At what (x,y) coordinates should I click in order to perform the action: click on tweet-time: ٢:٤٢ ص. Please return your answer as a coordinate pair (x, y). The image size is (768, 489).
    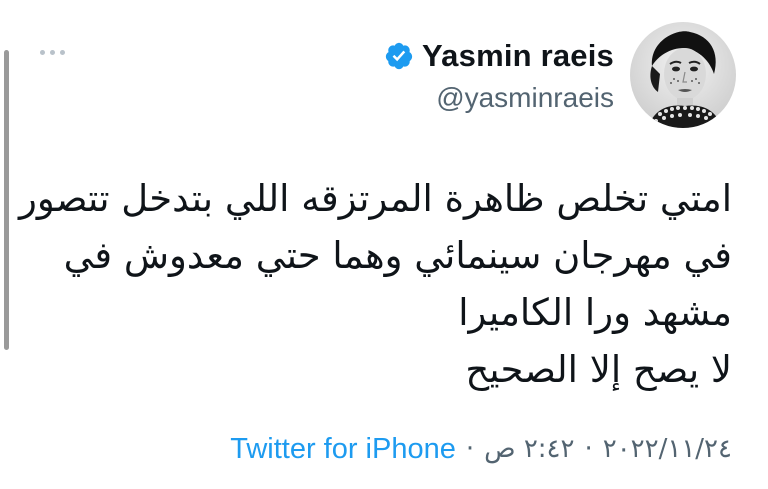
    Looking at the image, I should click on (529, 449).